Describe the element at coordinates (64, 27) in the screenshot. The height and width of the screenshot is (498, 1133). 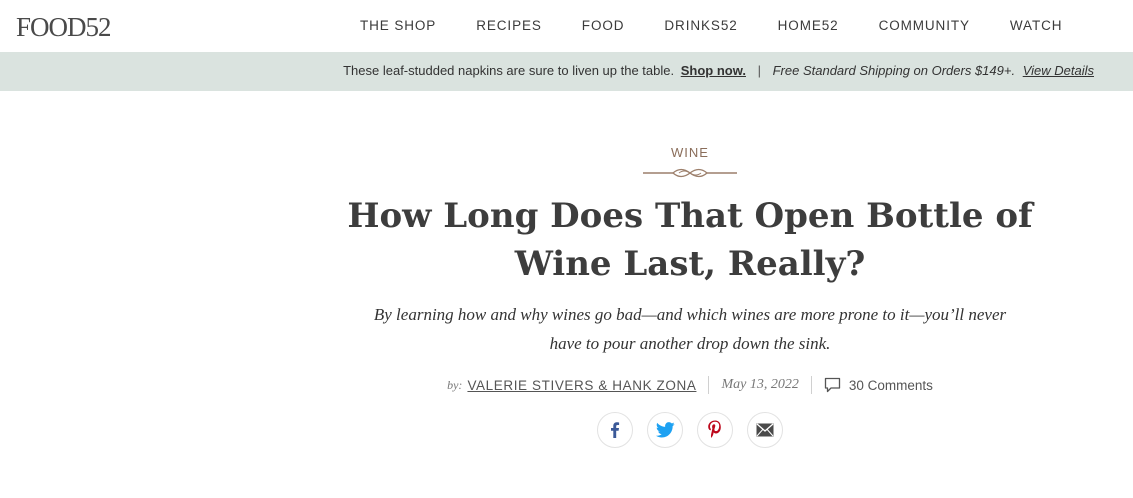
I see `food52-logo: FOOD52` at that location.